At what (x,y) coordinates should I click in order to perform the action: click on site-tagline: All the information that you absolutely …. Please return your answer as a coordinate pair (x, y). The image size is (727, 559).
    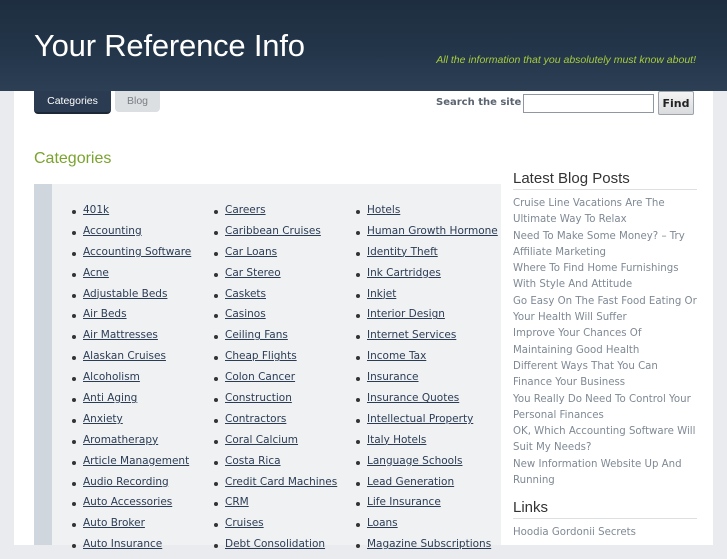
    Looking at the image, I should click on (566, 60).